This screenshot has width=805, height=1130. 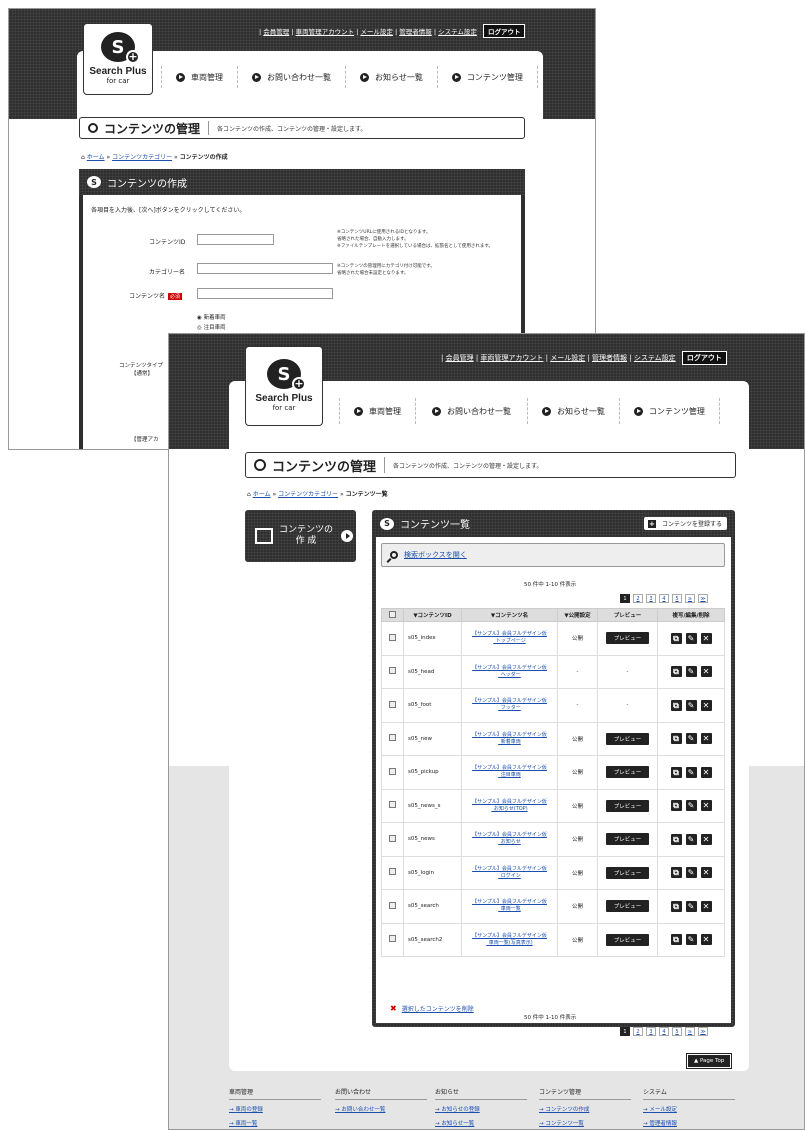 I want to click on logo: S + Search Plus for car, so click(x=284, y=386).